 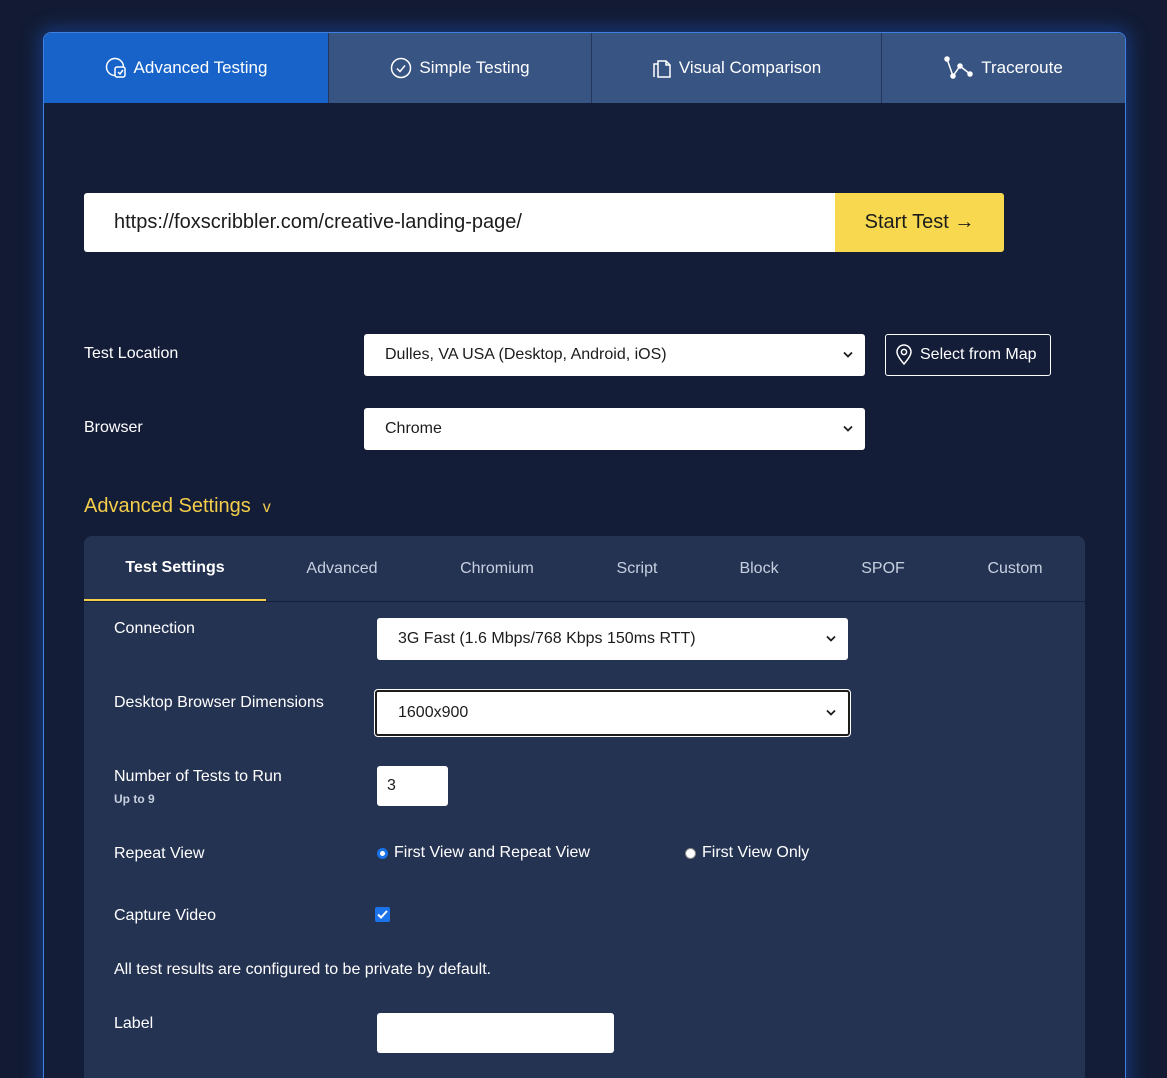 I want to click on dimensions-select: 1600x900, so click(x=612, y=713).